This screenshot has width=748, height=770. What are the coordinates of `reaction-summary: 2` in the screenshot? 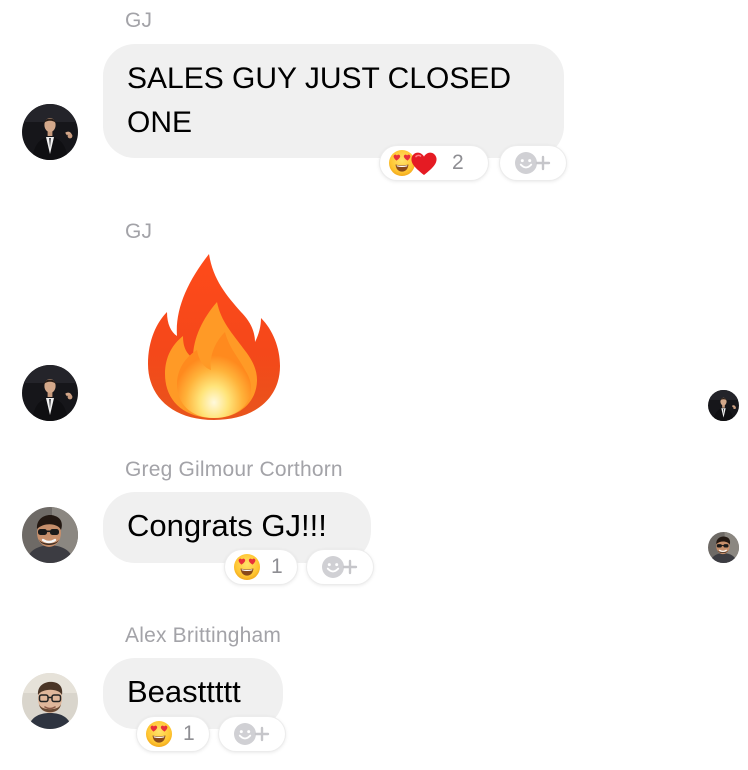 It's located at (434, 163).